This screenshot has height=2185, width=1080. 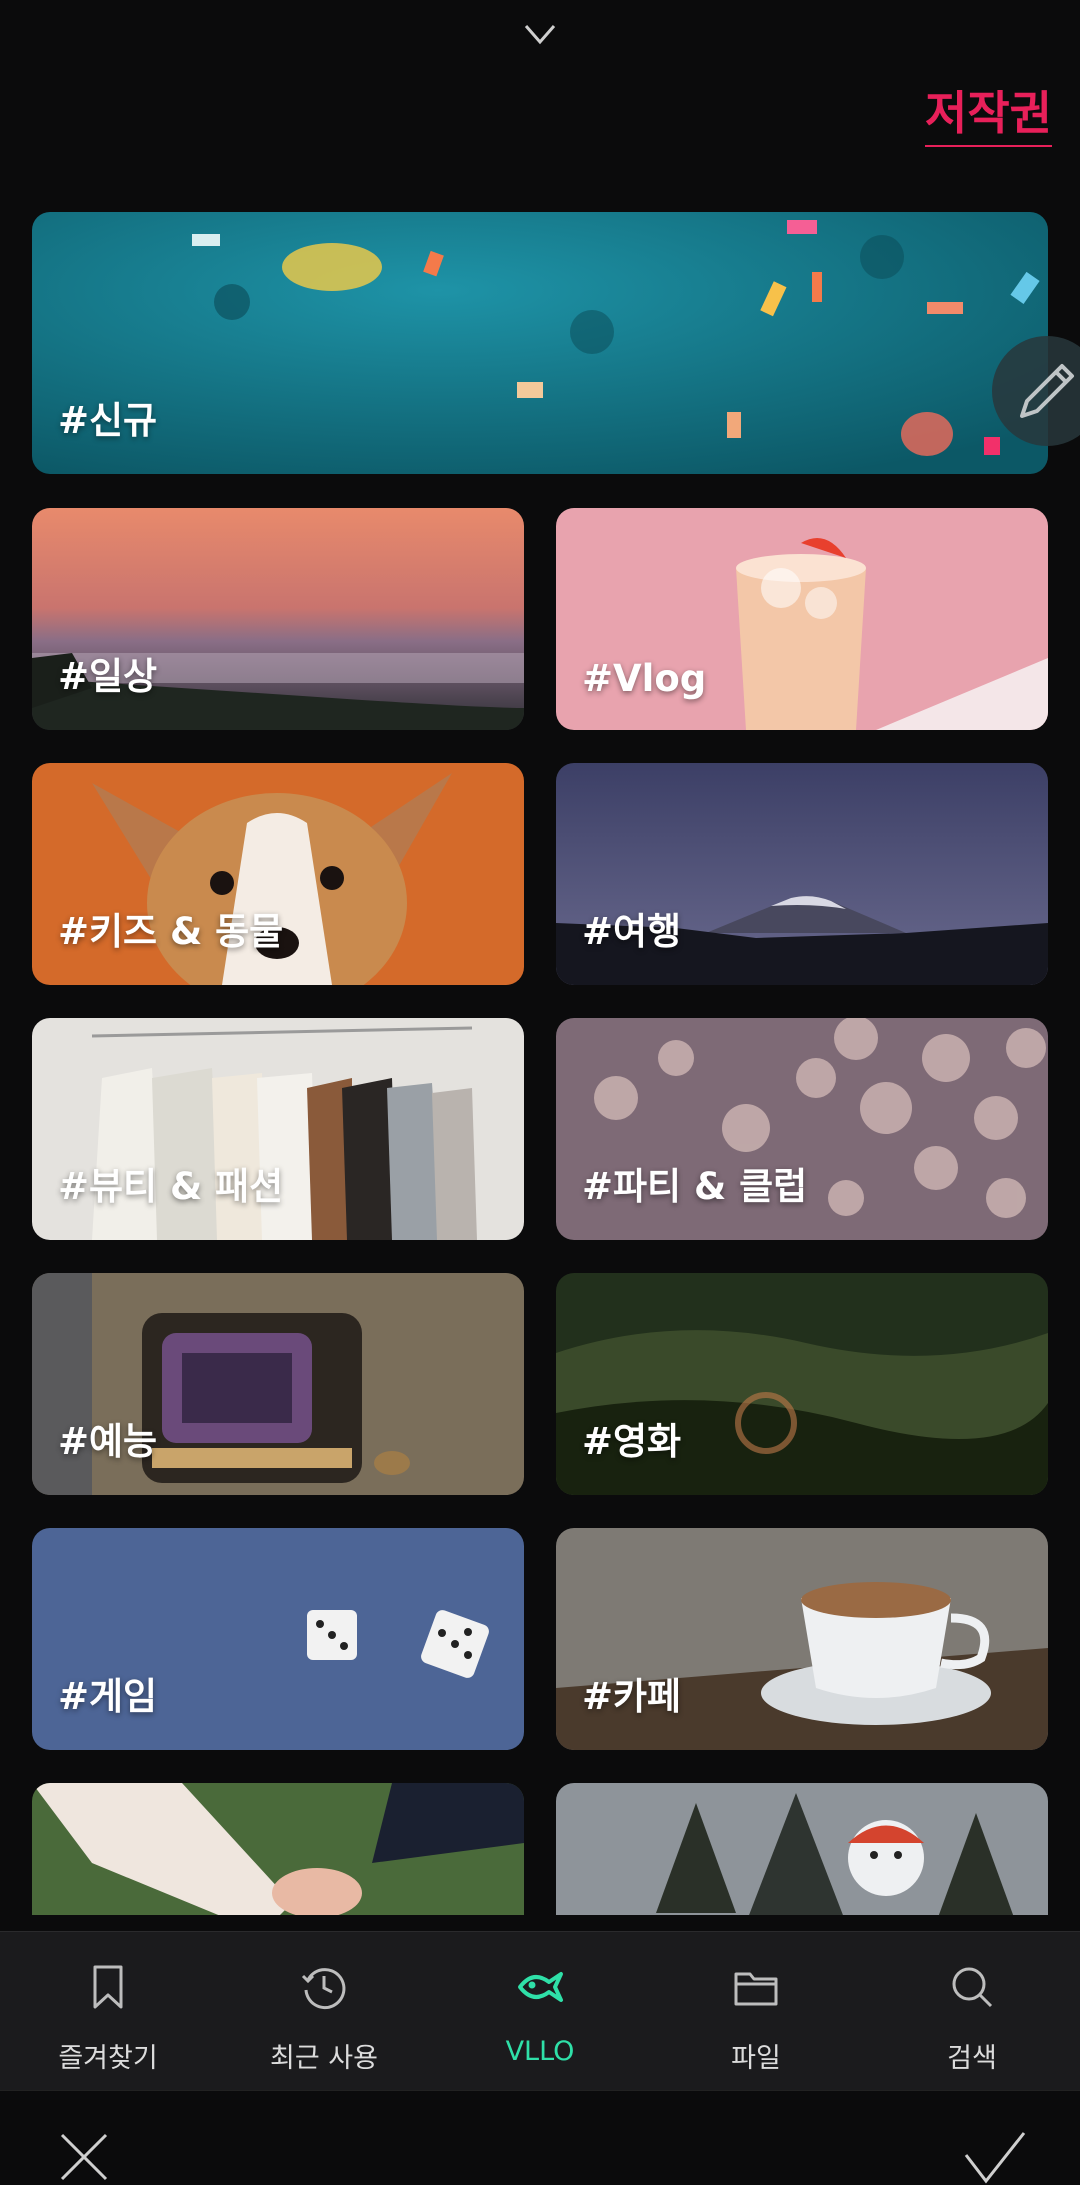 I want to click on nav-search: 검색, so click(x=972, y=2011).